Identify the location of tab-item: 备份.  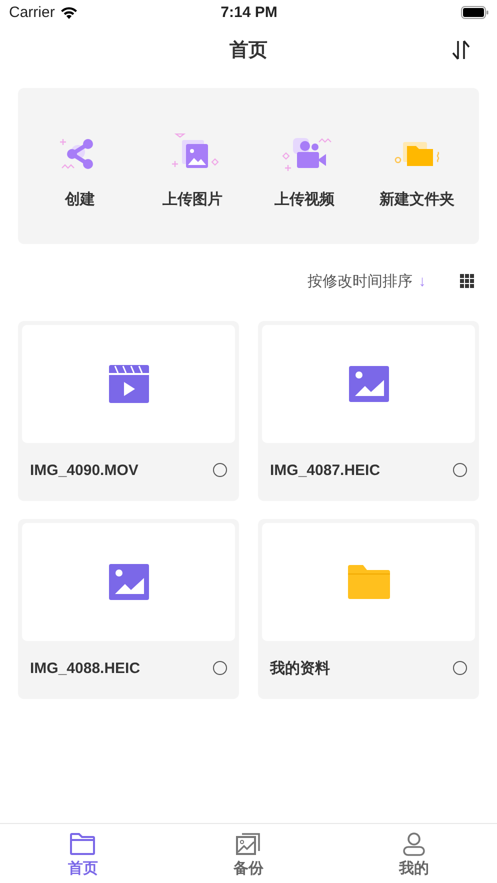
(249, 853).